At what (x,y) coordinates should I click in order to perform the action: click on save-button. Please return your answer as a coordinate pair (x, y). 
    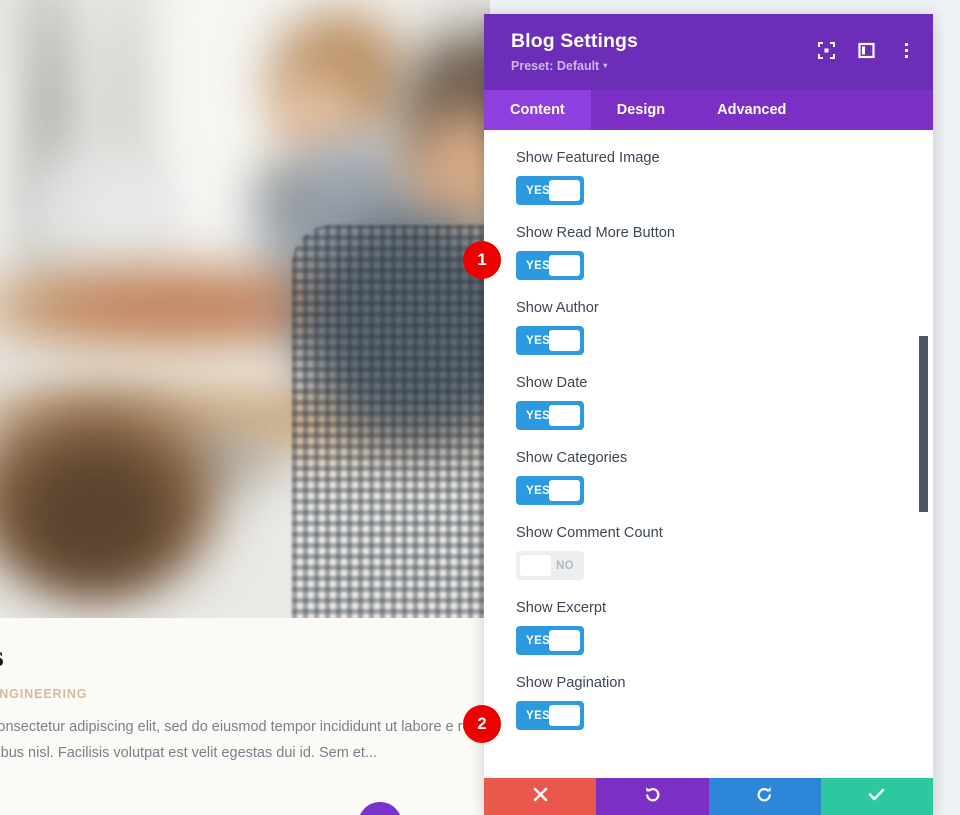
    Looking at the image, I should click on (876, 796).